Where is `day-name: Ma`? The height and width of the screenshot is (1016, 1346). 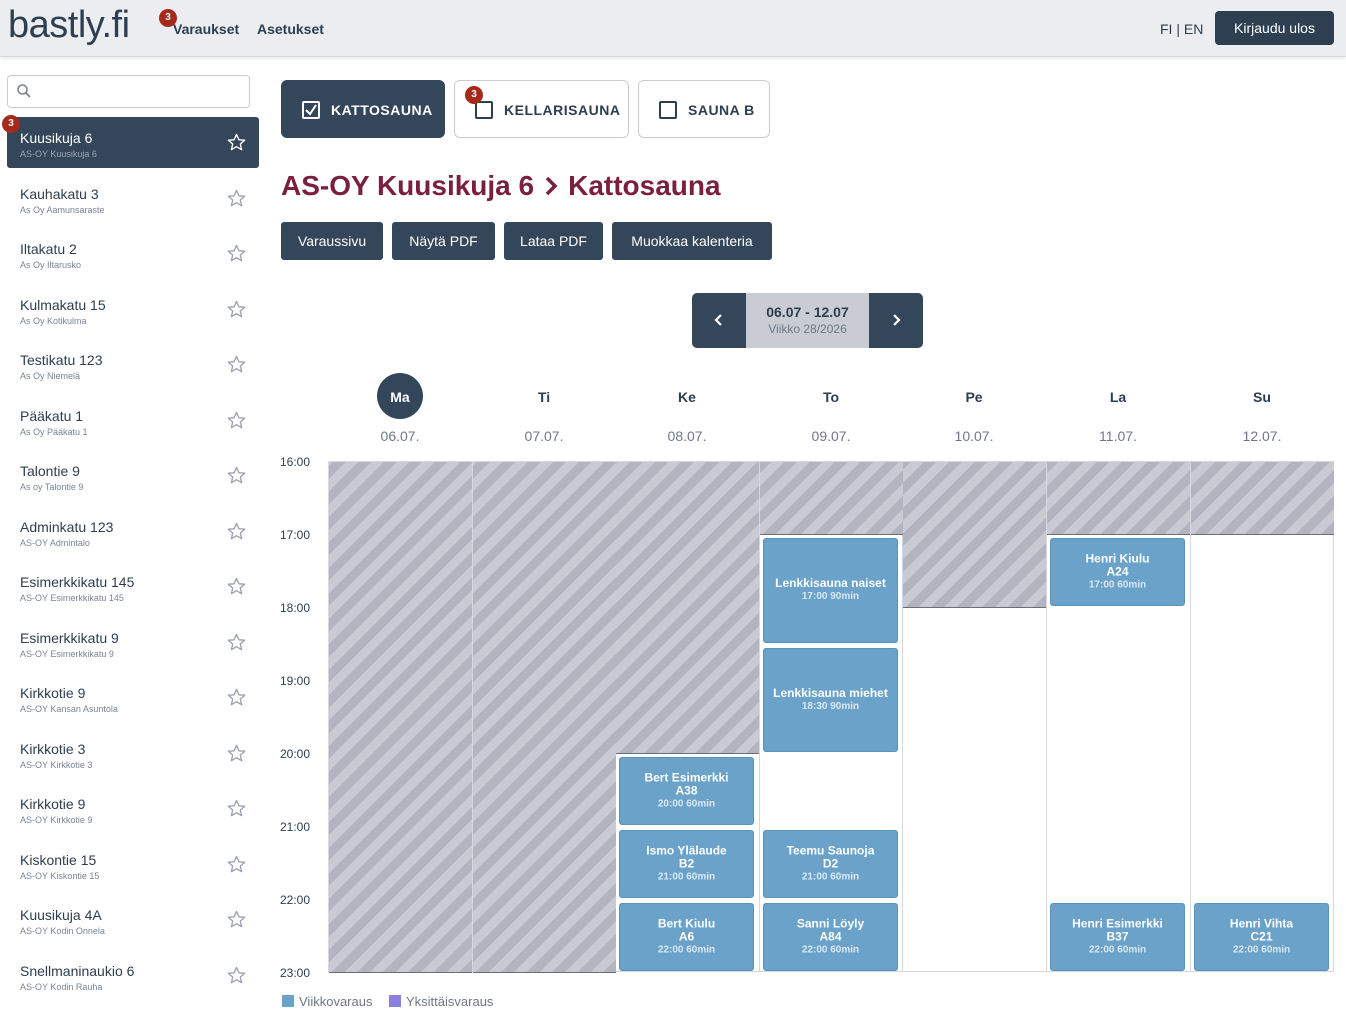
day-name: Ma is located at coordinates (400, 397).